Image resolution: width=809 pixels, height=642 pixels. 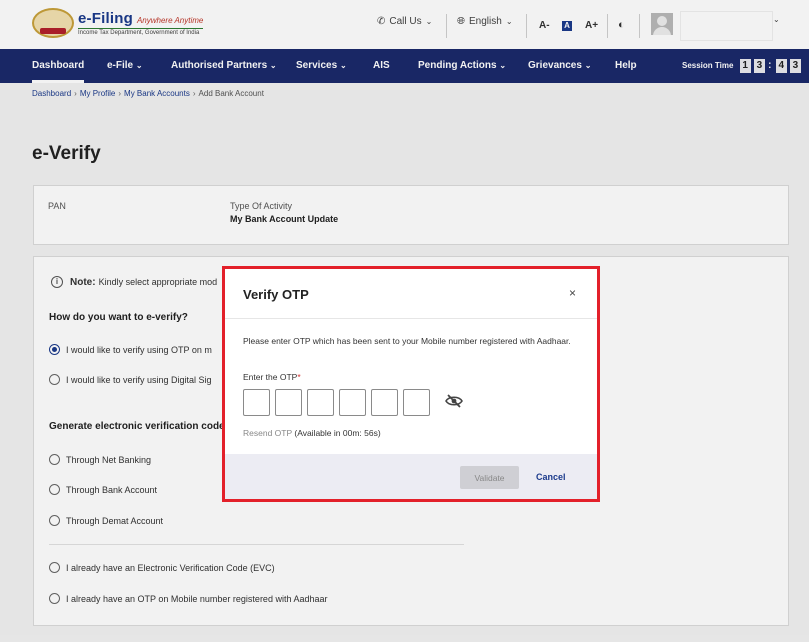 I want to click on resend-otp-link: Resend OTP, so click(x=267, y=433).